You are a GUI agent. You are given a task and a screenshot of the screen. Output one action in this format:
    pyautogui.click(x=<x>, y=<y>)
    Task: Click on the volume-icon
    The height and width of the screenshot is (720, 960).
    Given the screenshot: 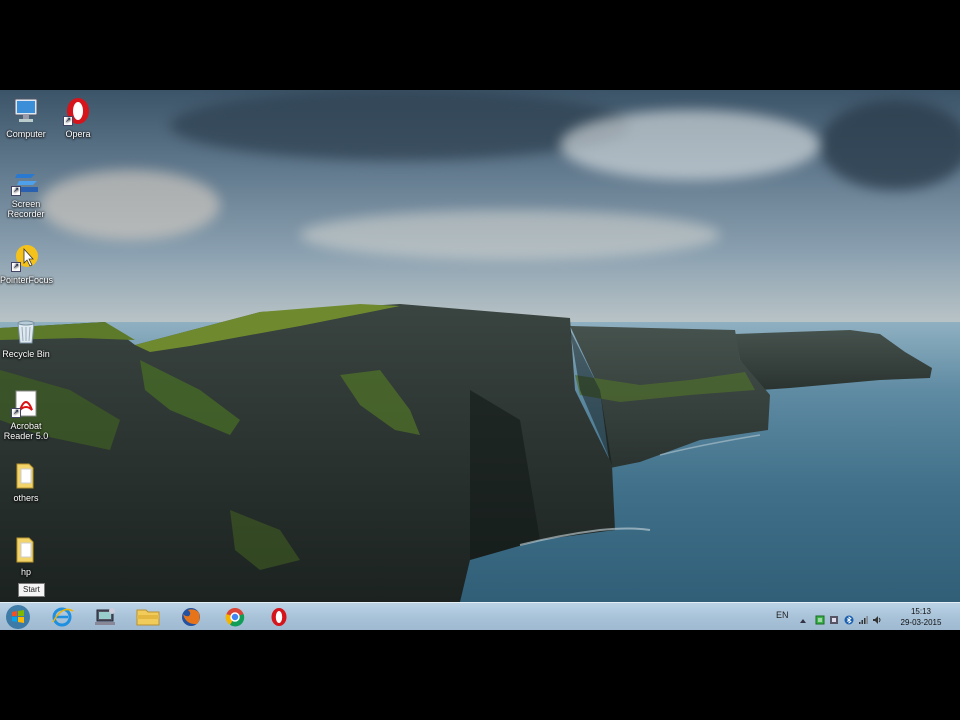 What is the action you would take?
    pyautogui.click(x=877, y=618)
    